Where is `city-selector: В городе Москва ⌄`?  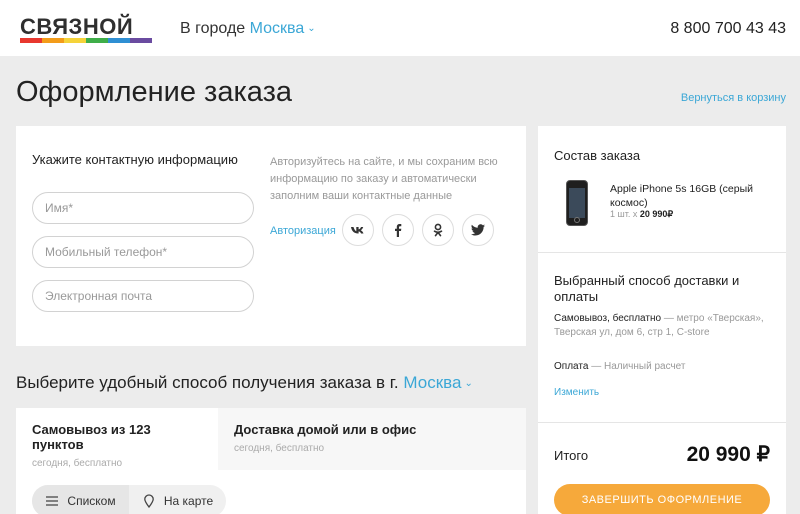 city-selector: В городе Москва ⌄ is located at coordinates (248, 29).